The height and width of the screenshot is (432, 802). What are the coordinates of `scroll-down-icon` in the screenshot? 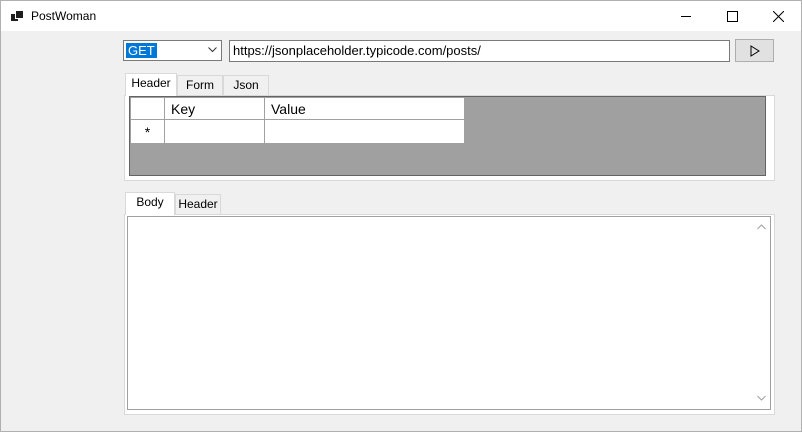 It's located at (761, 398).